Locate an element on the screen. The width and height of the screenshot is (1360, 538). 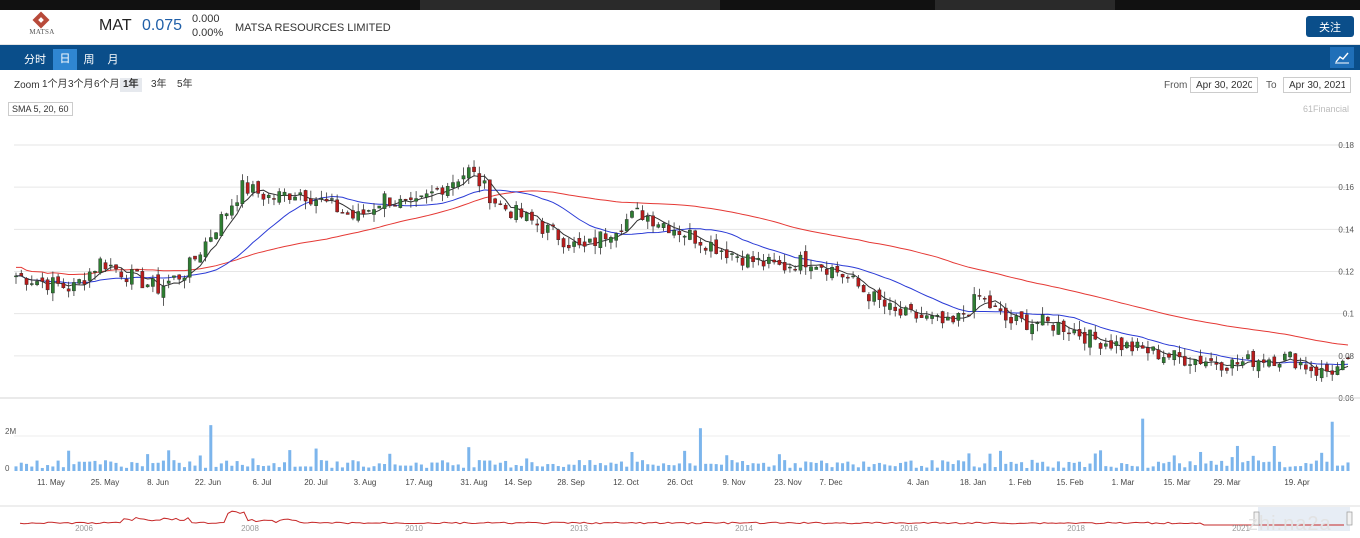
navigator-tick-label: 2008 is located at coordinates (250, 528).